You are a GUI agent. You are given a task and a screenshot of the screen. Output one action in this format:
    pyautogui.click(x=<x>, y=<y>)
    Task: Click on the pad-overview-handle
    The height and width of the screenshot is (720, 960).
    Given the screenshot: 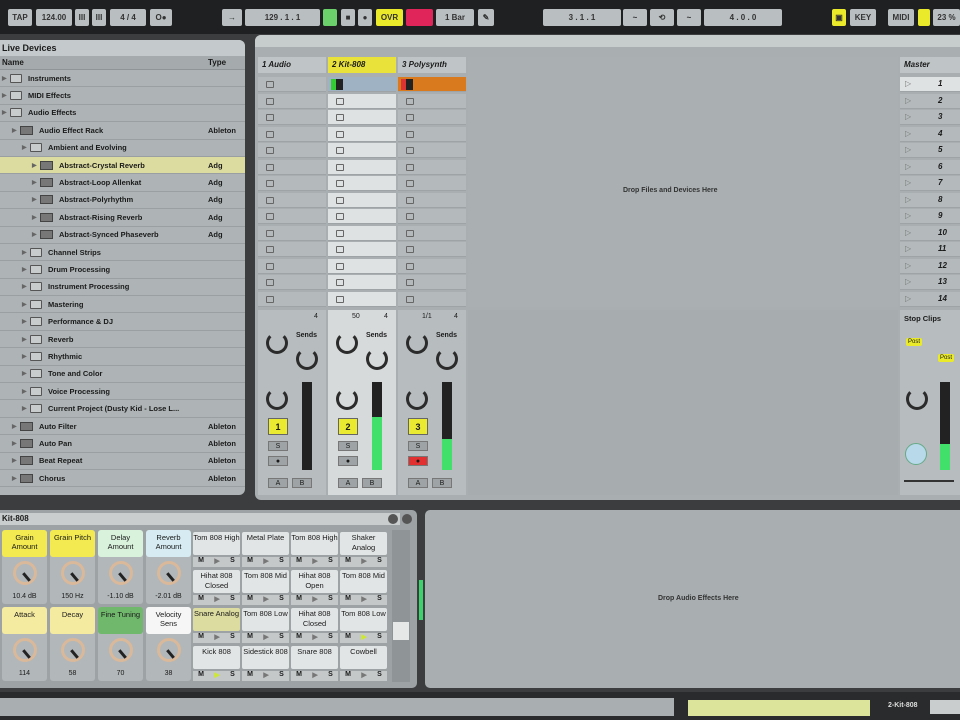 What is the action you would take?
    pyautogui.click(x=401, y=631)
    